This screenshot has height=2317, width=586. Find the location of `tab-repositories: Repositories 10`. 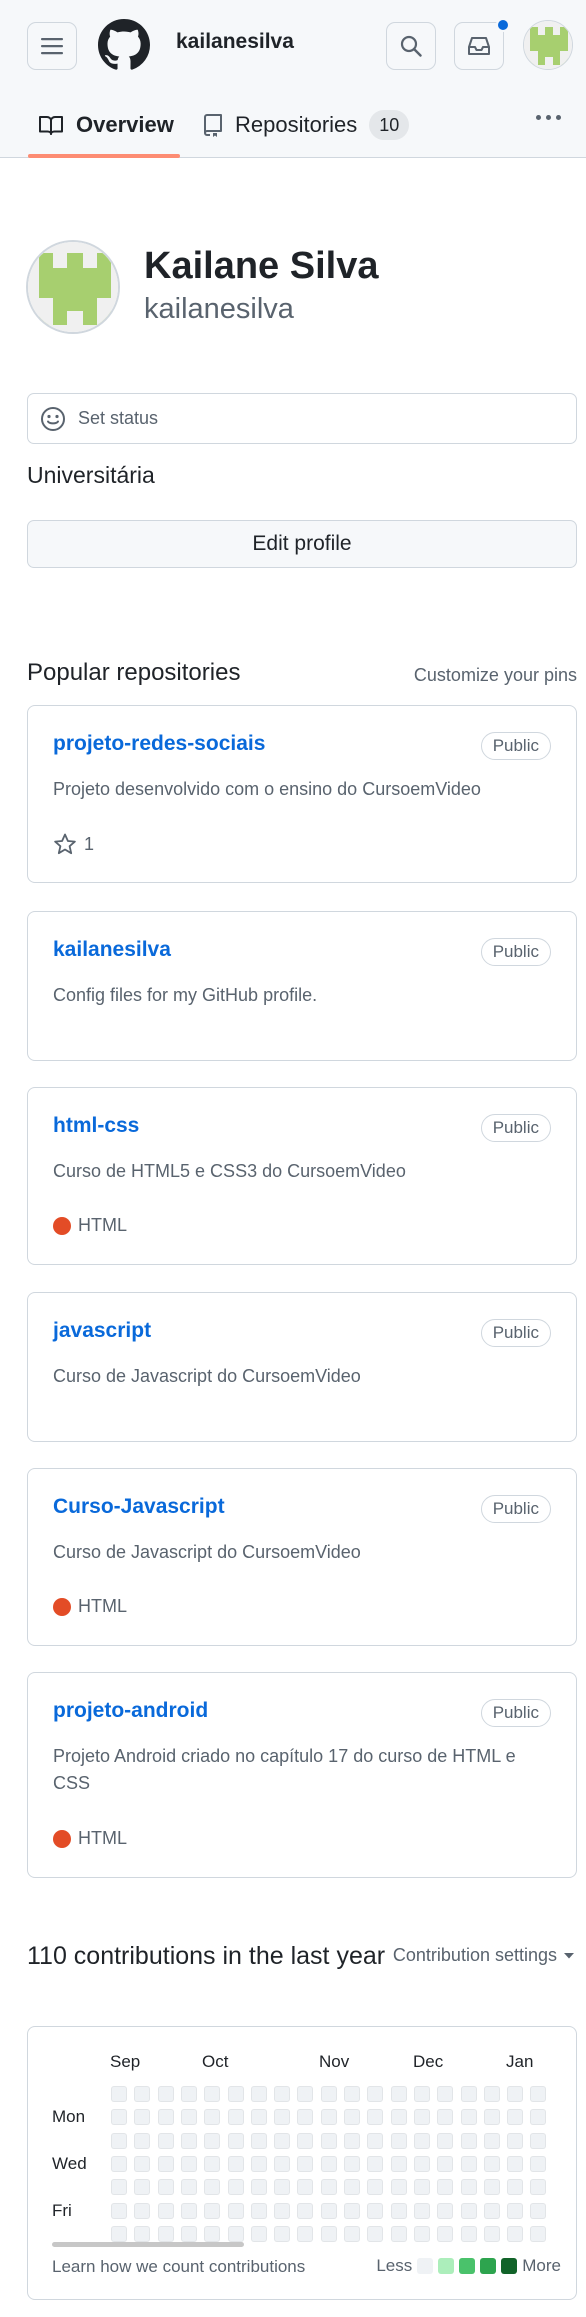

tab-repositories: Repositories 10 is located at coordinates (306, 124).